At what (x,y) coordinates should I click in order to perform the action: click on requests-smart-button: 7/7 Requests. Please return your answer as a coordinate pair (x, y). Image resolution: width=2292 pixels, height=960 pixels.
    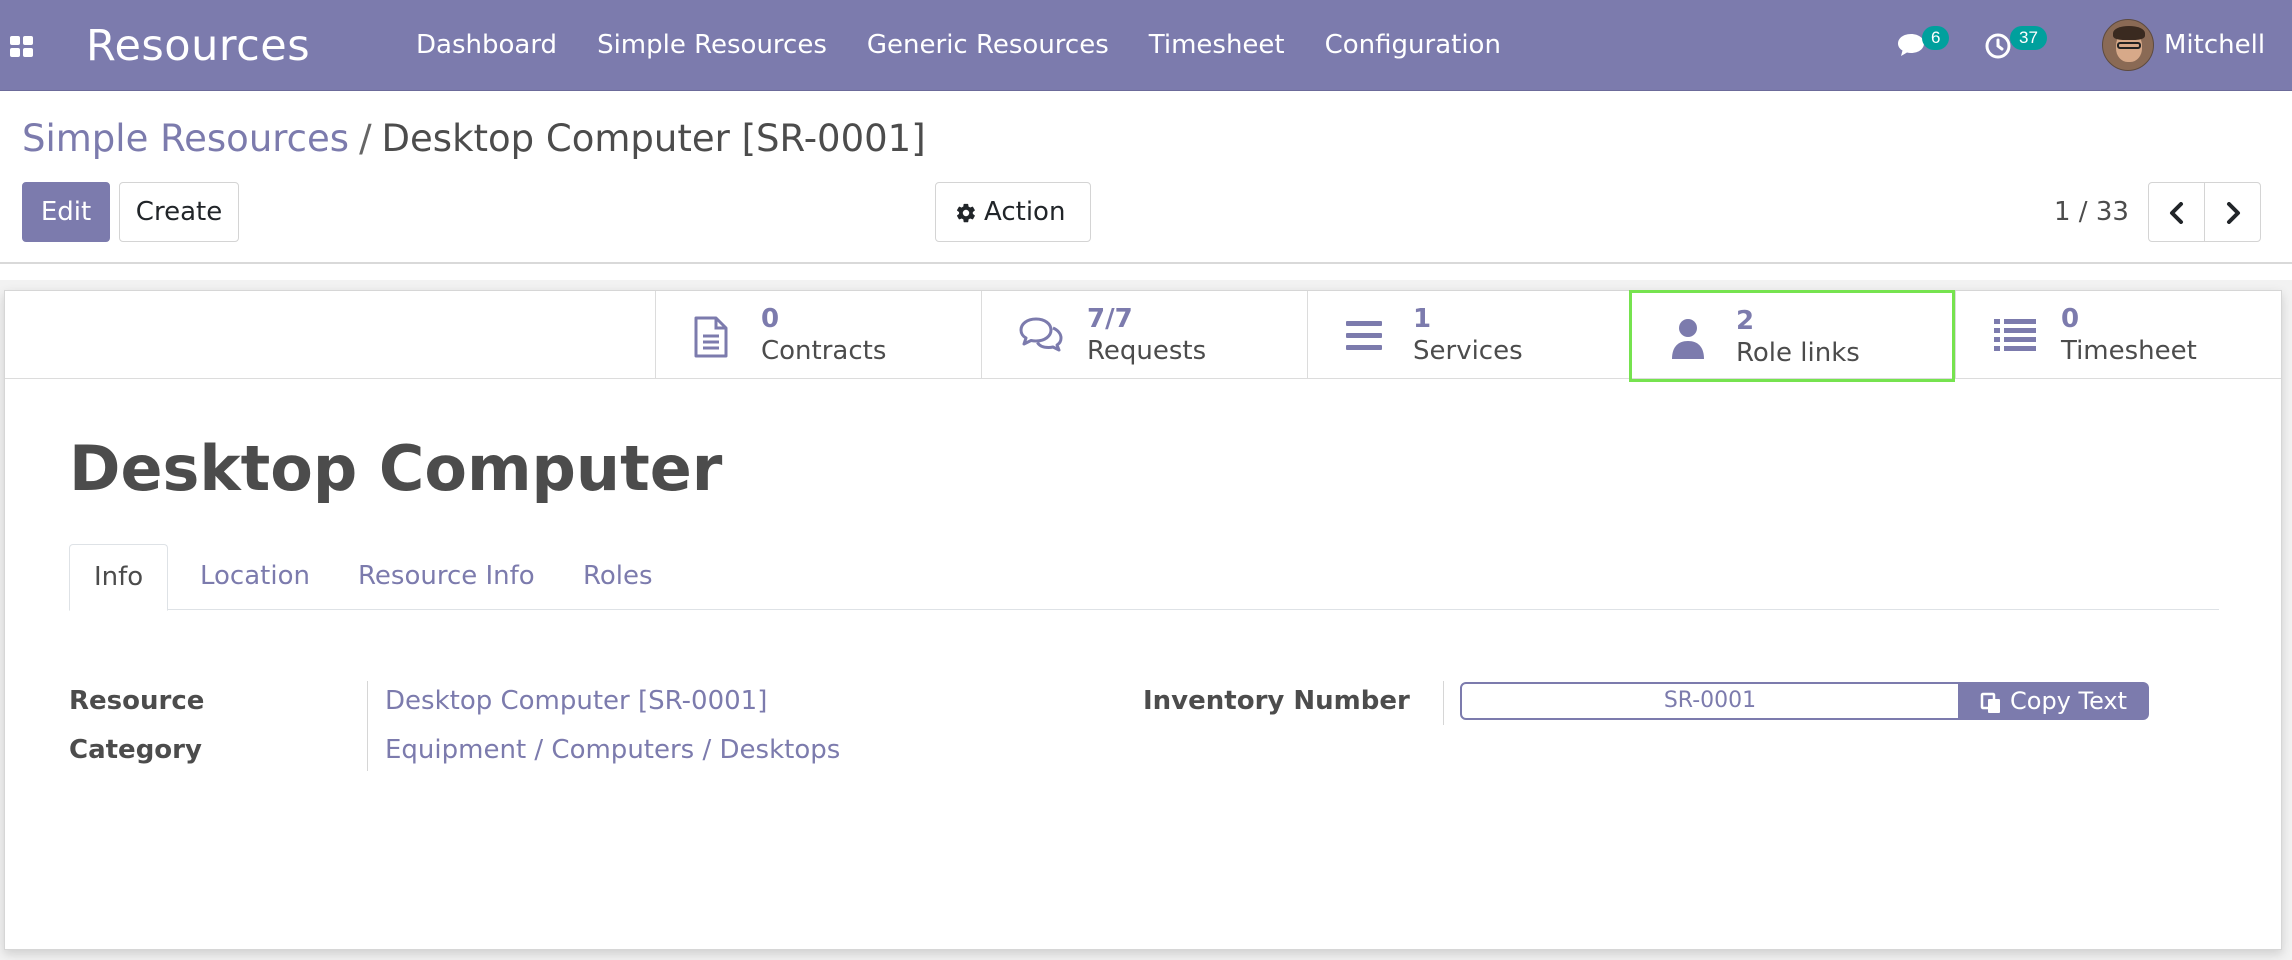
    Looking at the image, I should click on (1144, 335).